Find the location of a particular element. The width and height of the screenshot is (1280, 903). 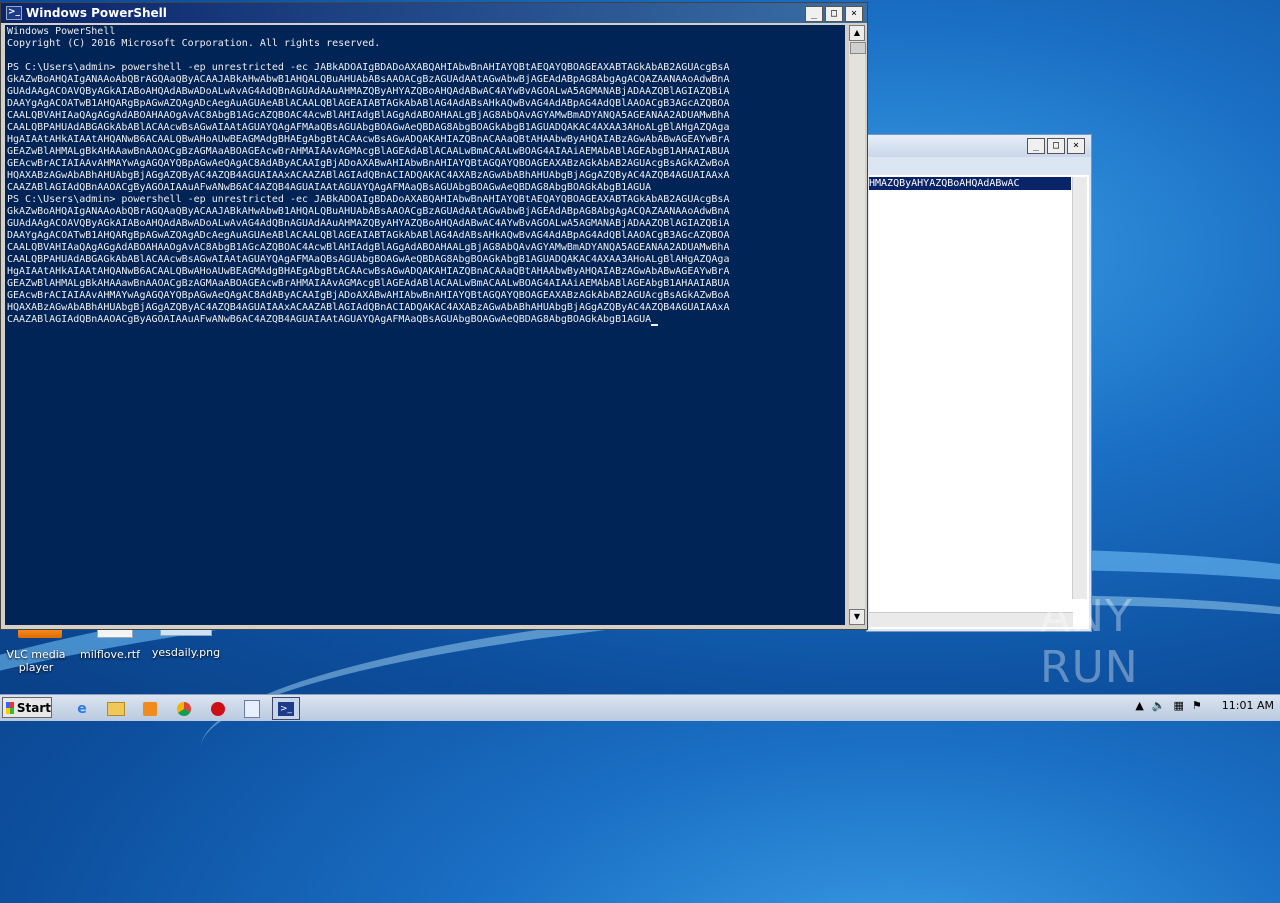

taskbar-media-player is located at coordinates (150, 708).